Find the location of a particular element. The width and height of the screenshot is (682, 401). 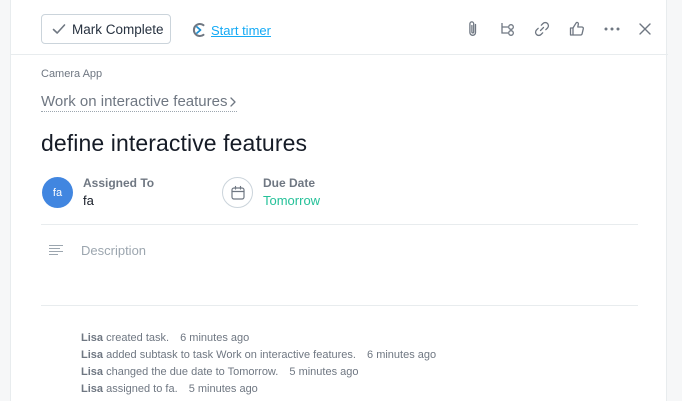

close-button is located at coordinates (645, 29).